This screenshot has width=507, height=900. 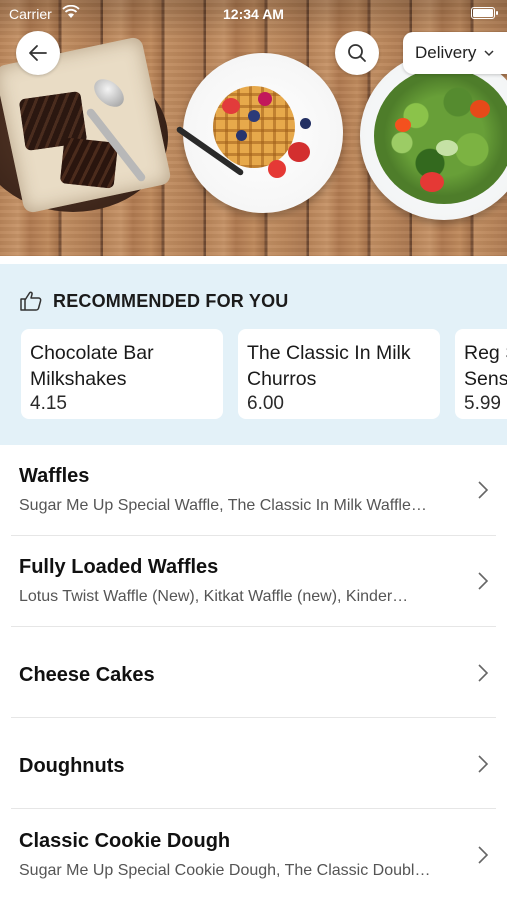 I want to click on item-price: 6.00, so click(x=265, y=403).